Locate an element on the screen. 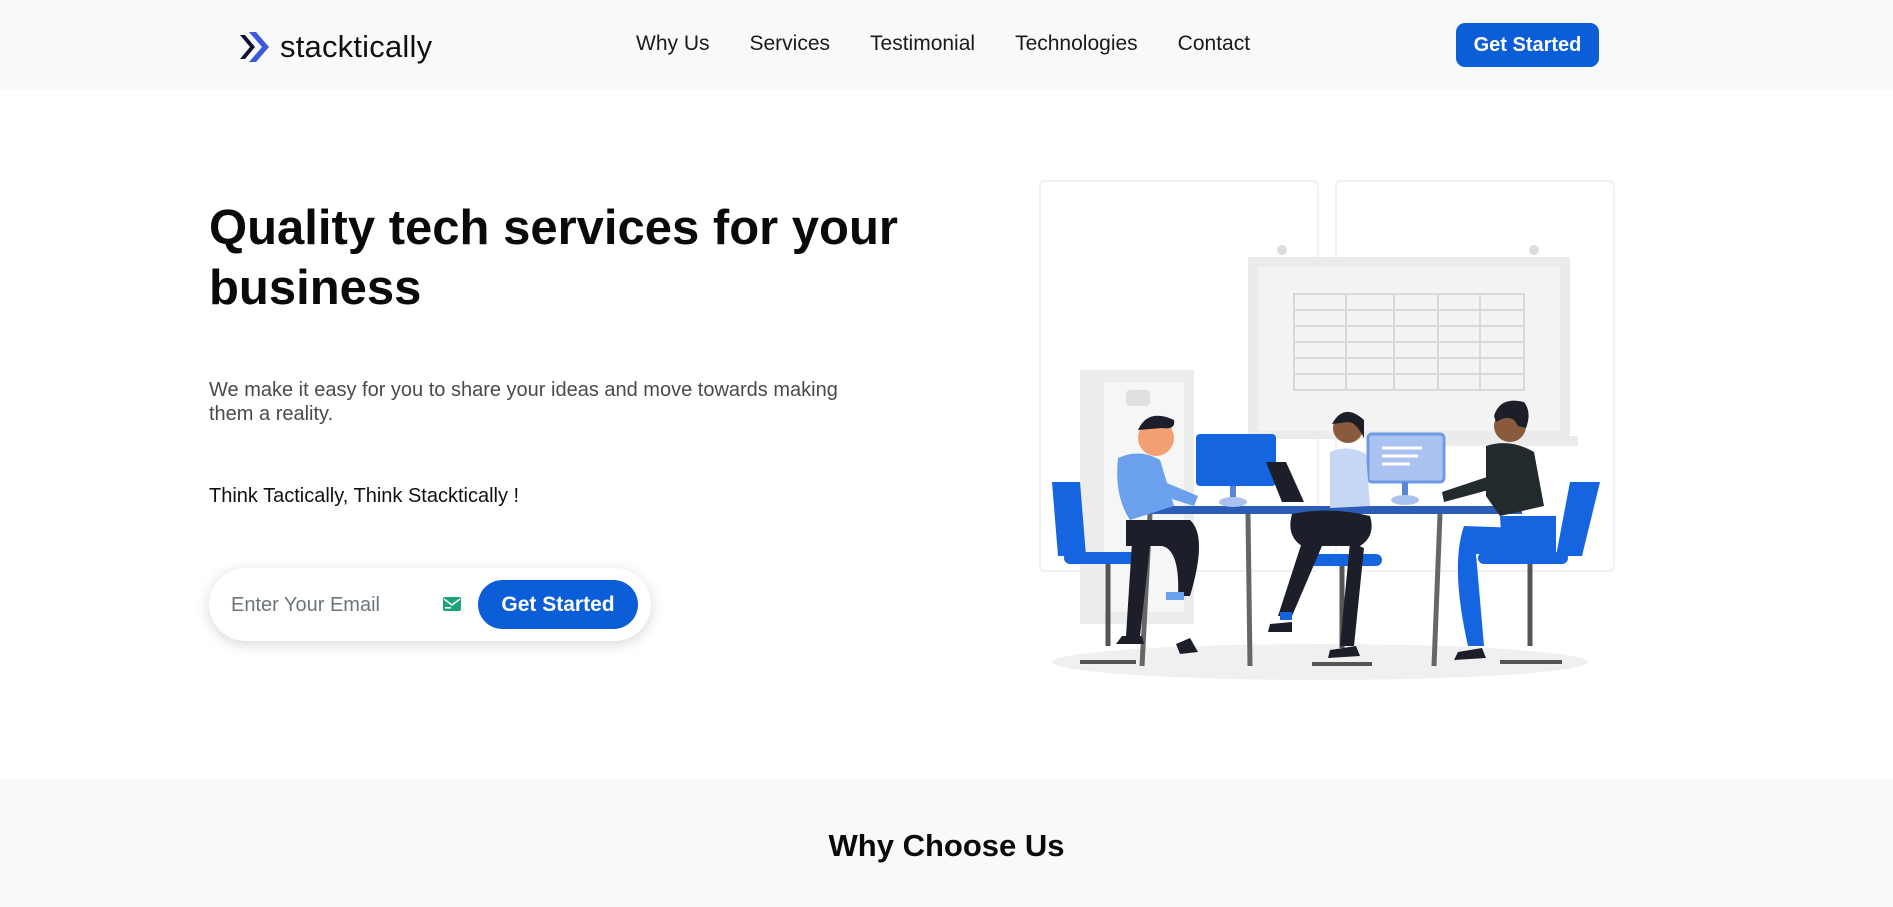  brand-logo: stacktically is located at coordinates (335, 47).